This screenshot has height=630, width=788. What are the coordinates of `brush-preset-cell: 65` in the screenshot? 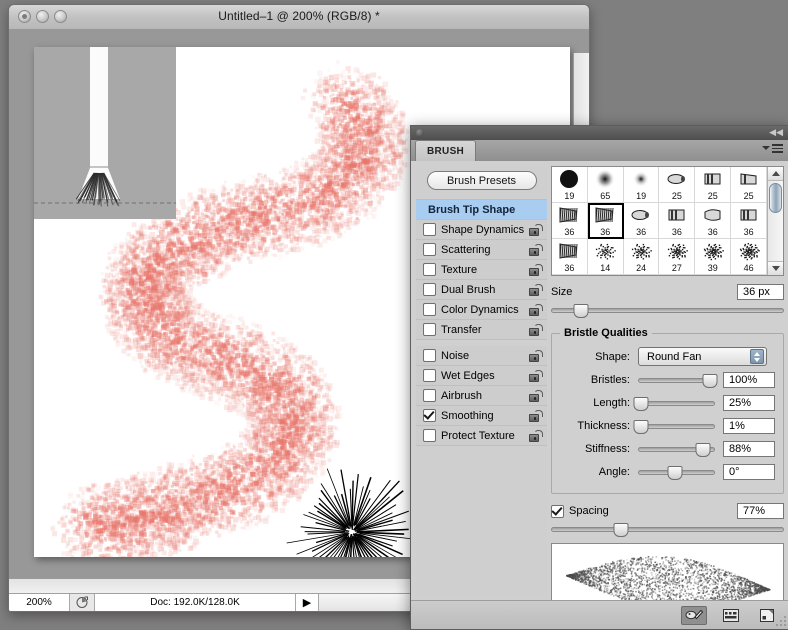 It's located at (605, 185).